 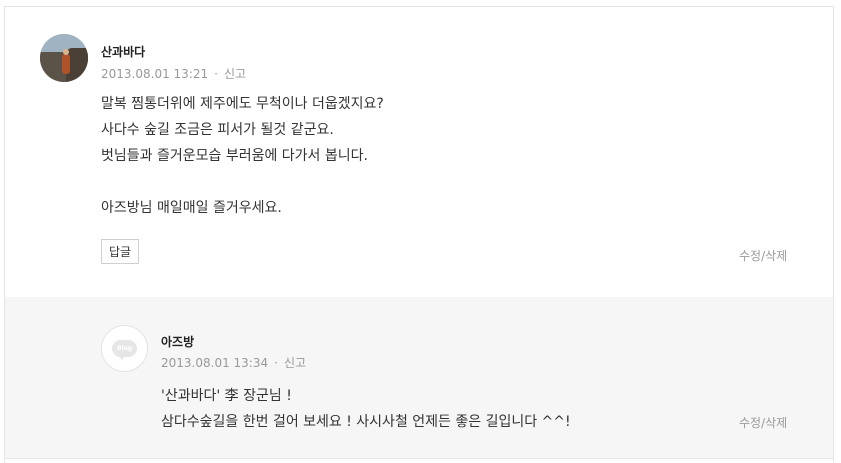 I want to click on comment-meta: 2013.08.01 13:21 · 신고, so click(x=173, y=73).